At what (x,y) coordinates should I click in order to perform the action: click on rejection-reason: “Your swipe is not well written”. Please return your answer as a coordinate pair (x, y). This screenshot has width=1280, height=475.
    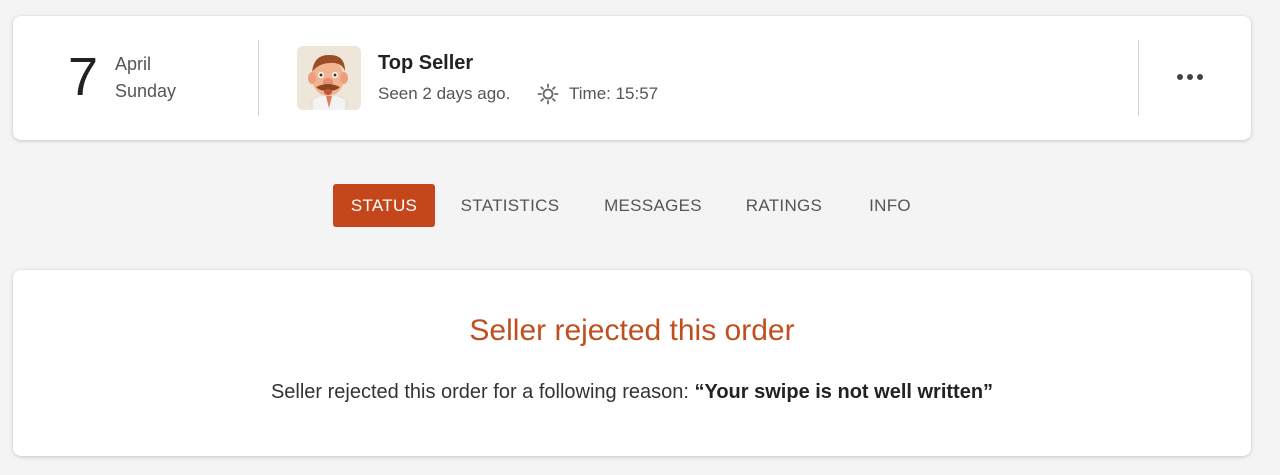
    Looking at the image, I should click on (844, 392).